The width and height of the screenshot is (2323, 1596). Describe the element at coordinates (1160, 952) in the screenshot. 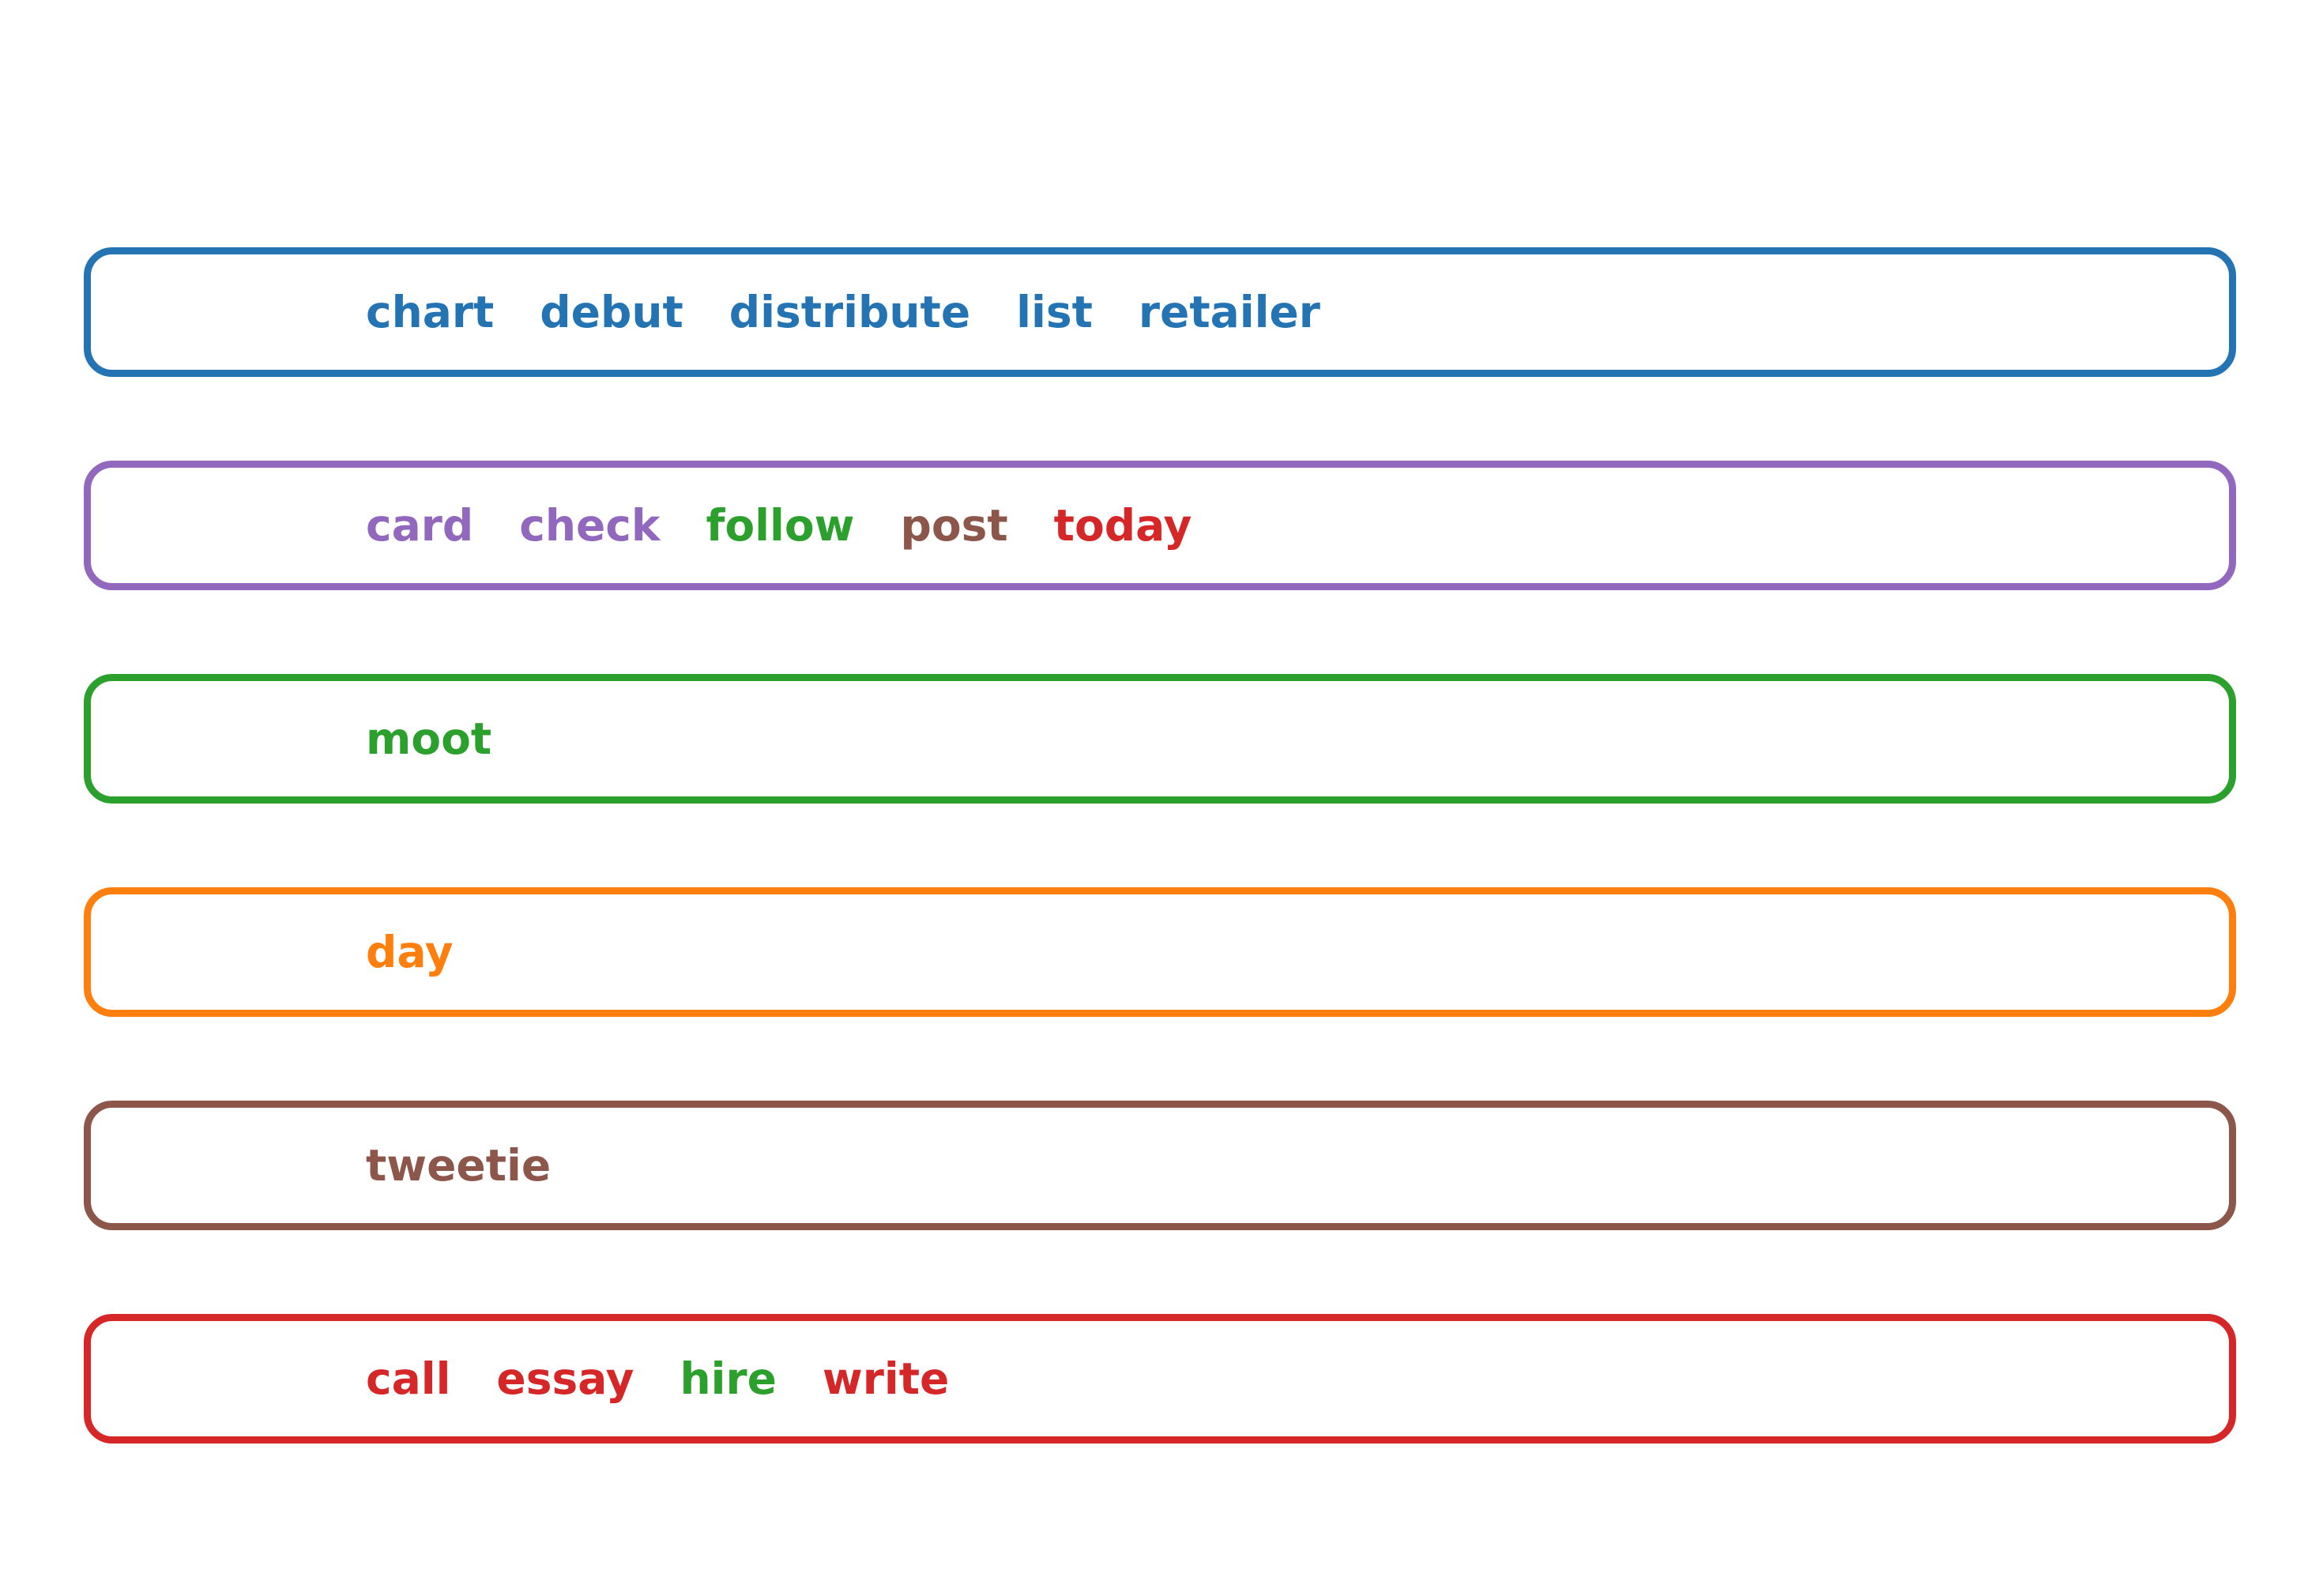

I see `word-group-box: day` at that location.